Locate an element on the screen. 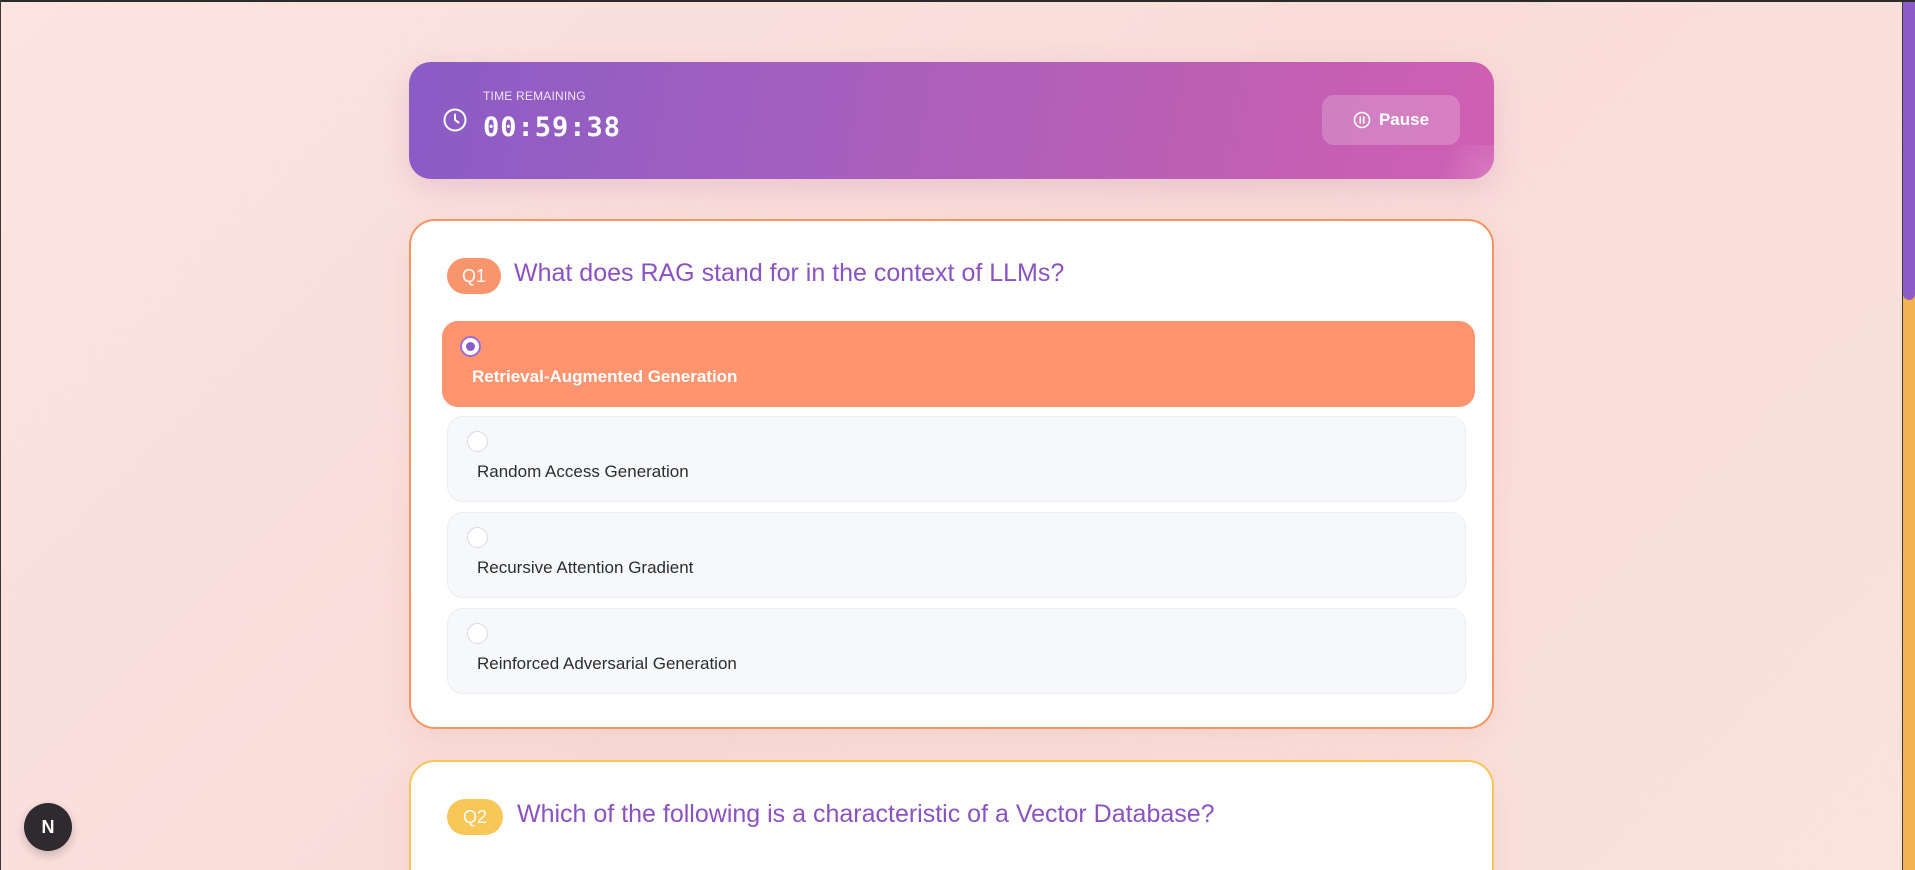  scrollbar-thumb is located at coordinates (1909, 151).